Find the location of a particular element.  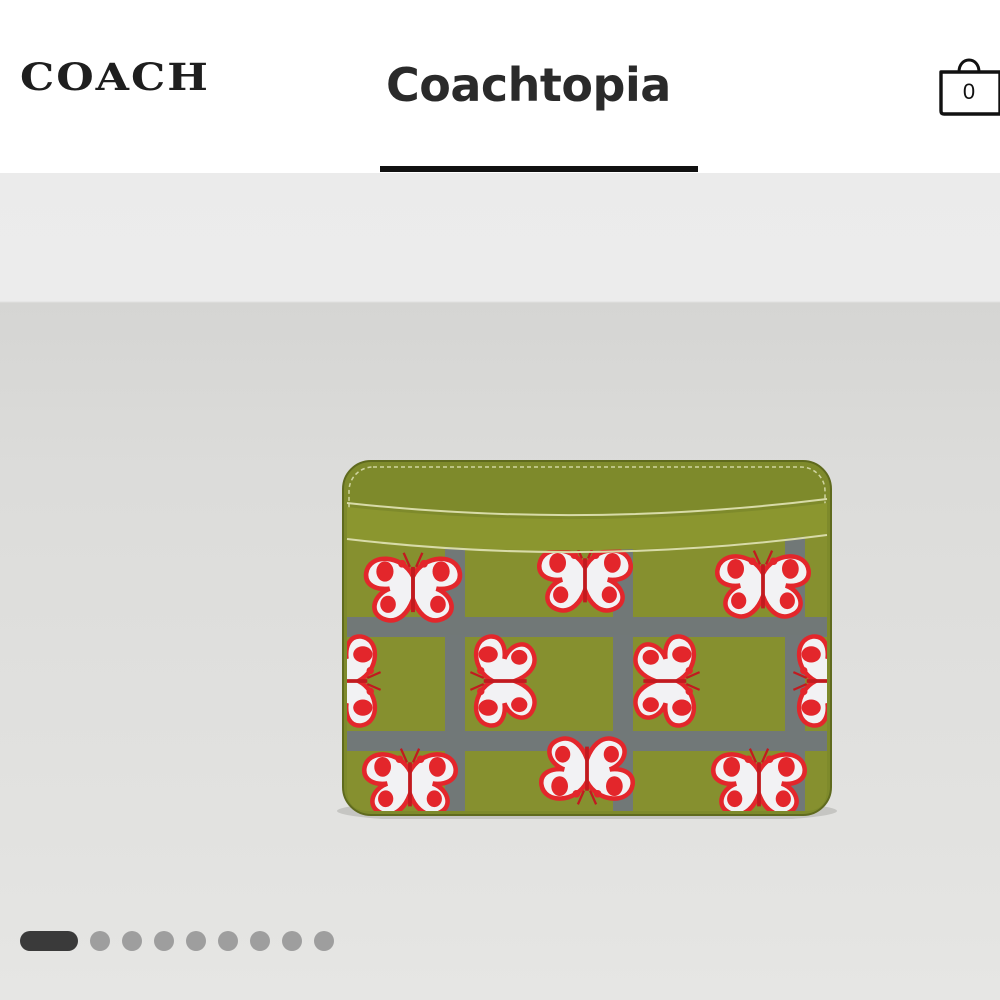

tab-coachtopia-label: Coachtopia is located at coordinates (528, 85).